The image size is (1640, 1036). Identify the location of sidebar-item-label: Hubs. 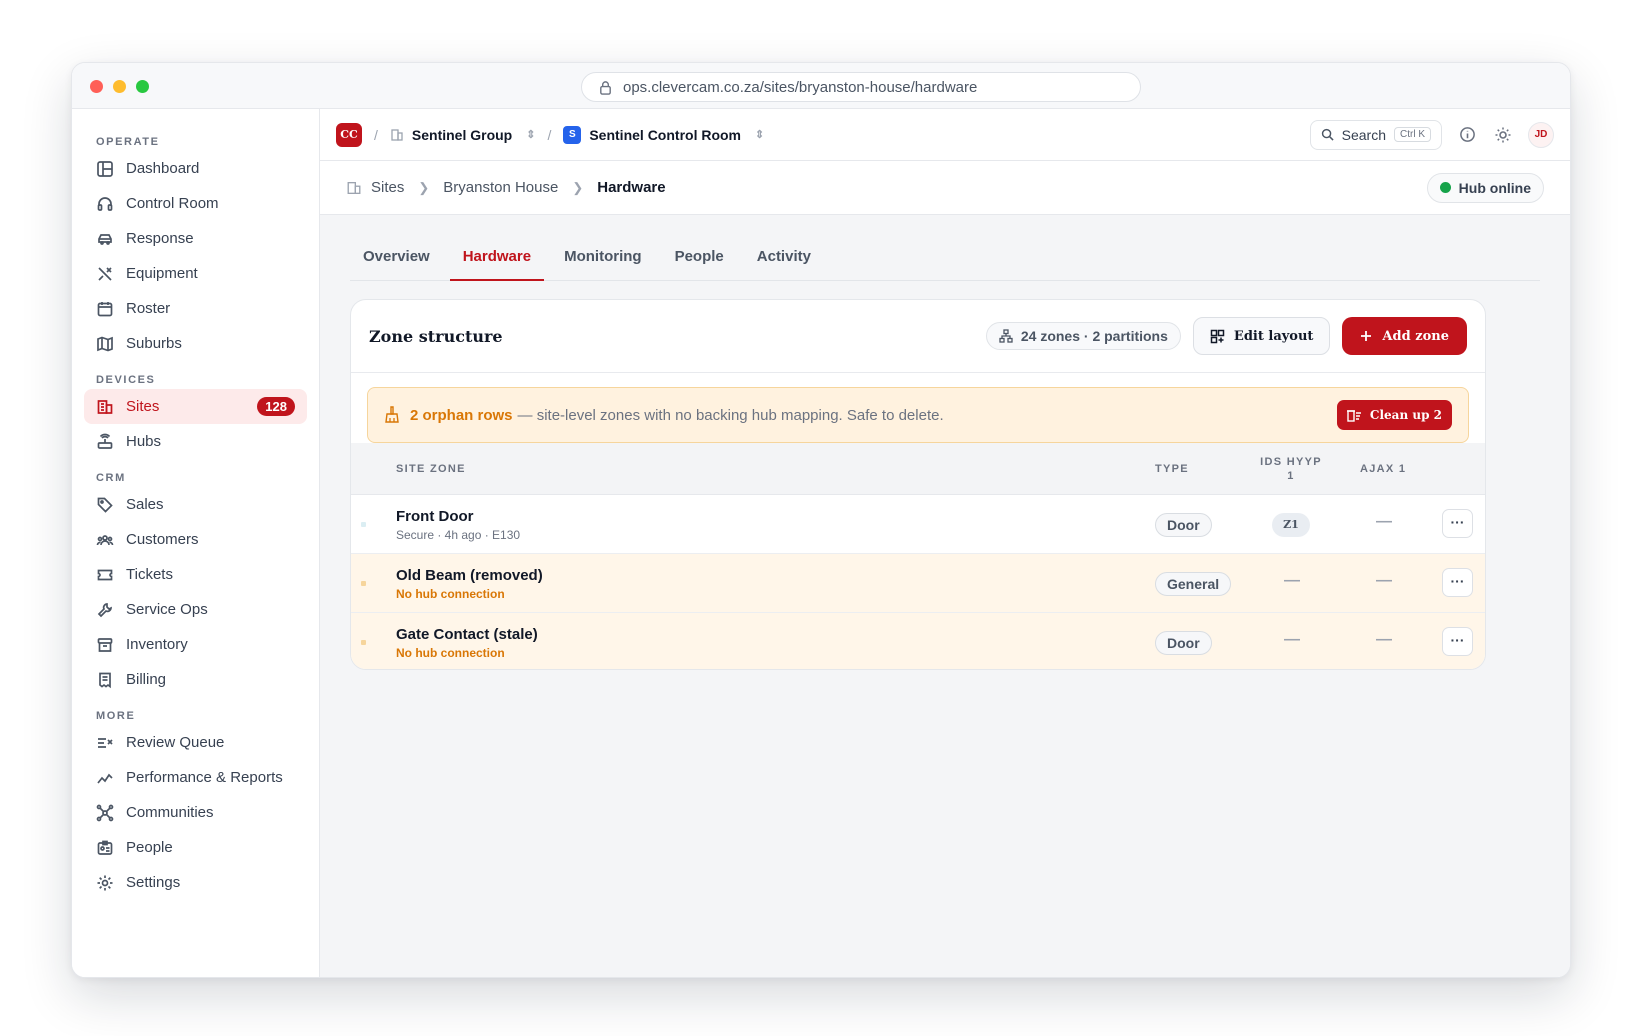
(144, 441).